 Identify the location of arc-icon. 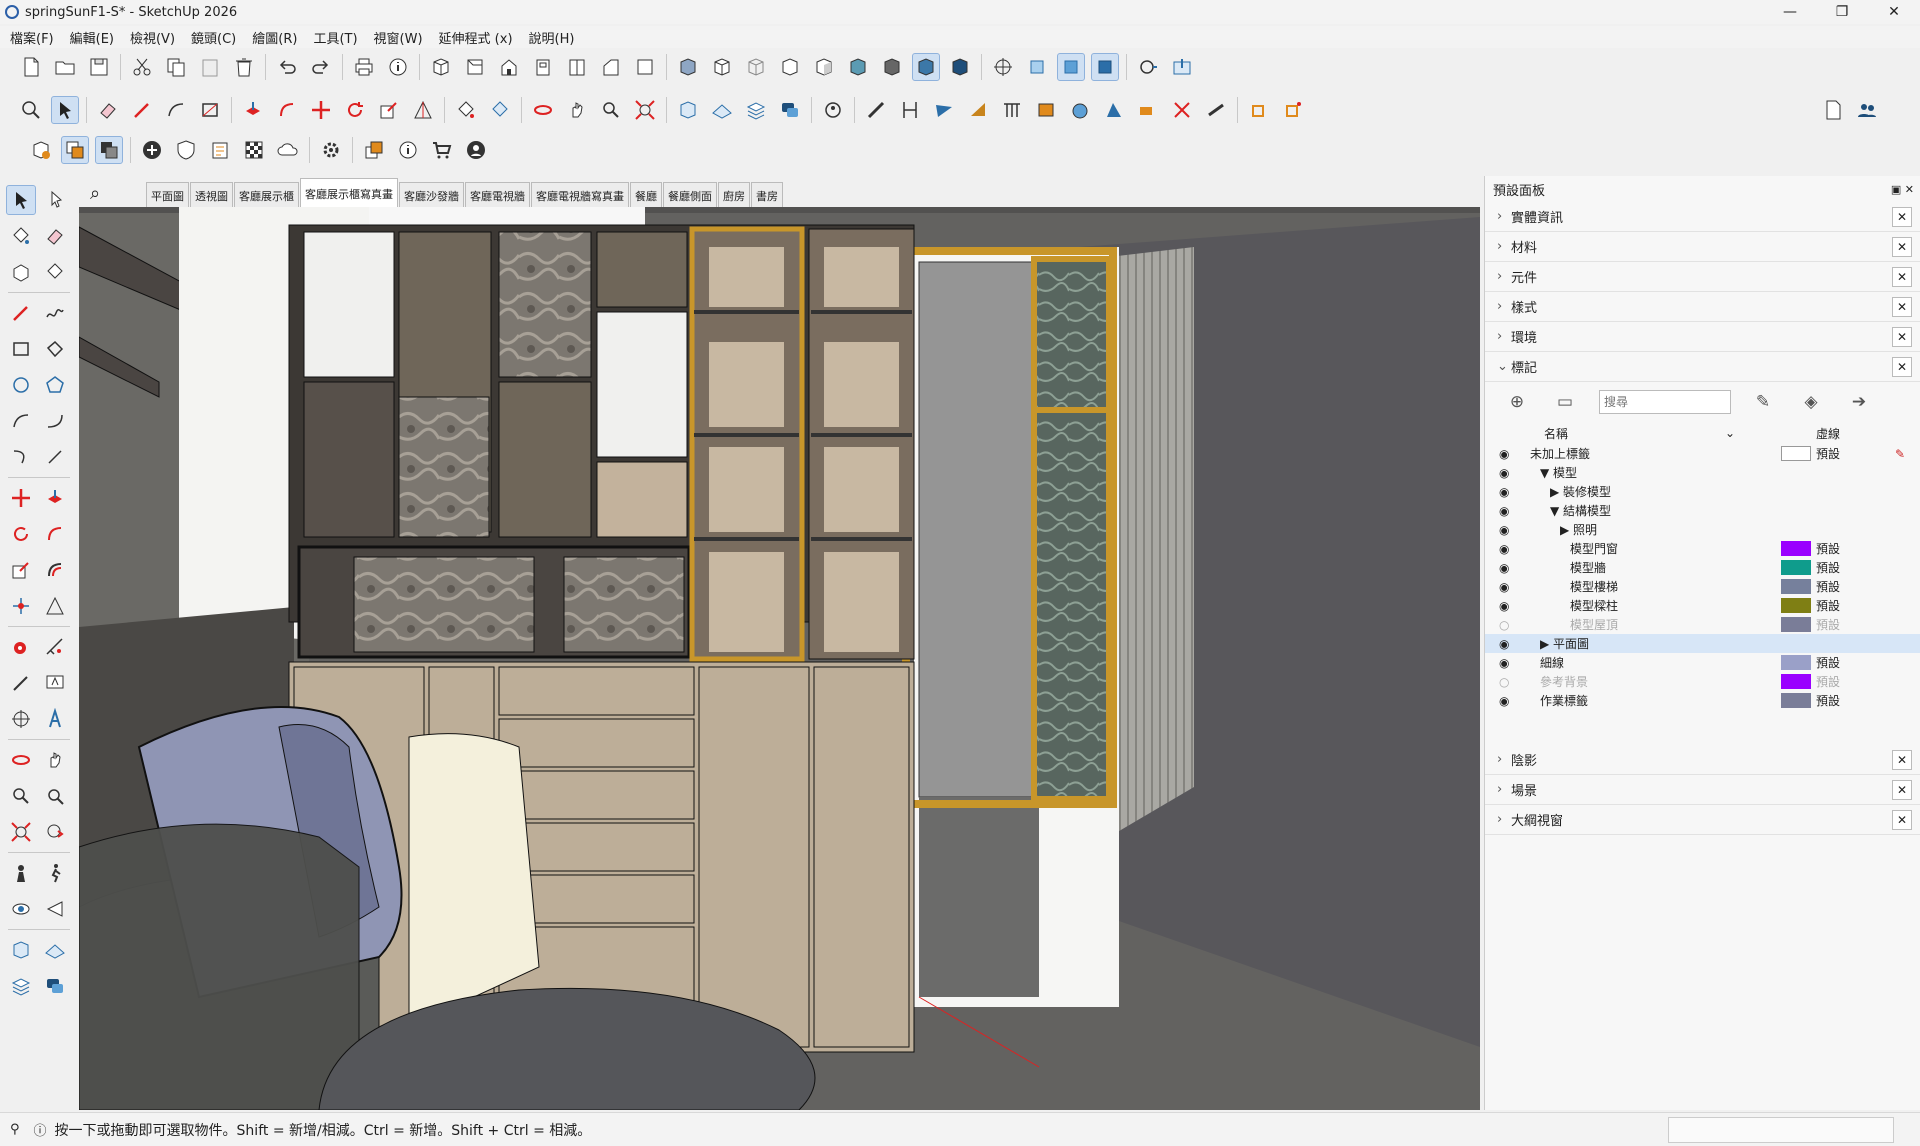
(176, 110).